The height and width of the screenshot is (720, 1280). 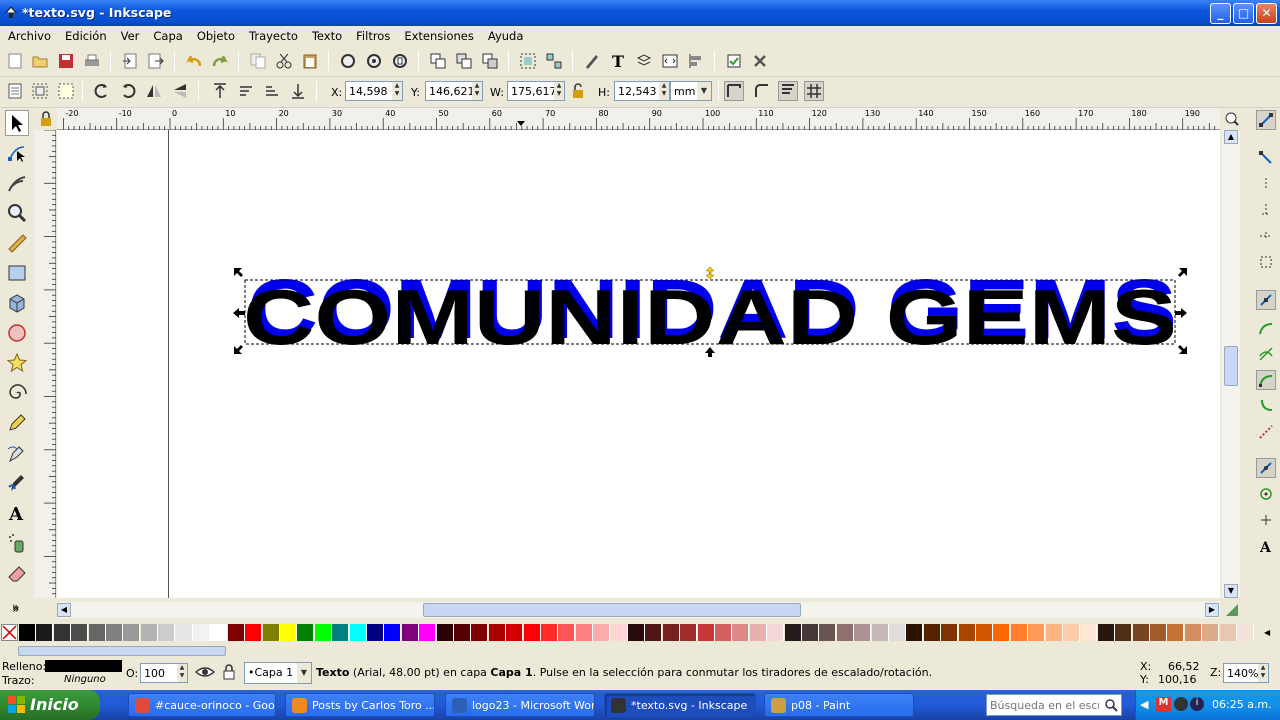 What do you see at coordinates (86, 34) in the screenshot?
I see `menu-edicion: Edición` at bounding box center [86, 34].